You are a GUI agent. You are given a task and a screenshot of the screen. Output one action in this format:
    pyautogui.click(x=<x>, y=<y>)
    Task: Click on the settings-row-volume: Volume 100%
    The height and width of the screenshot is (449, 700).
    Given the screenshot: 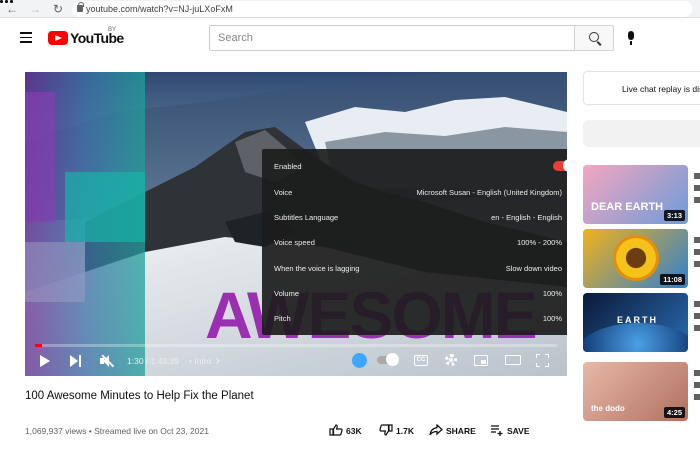 What is the action you would take?
    pyautogui.click(x=414, y=292)
    